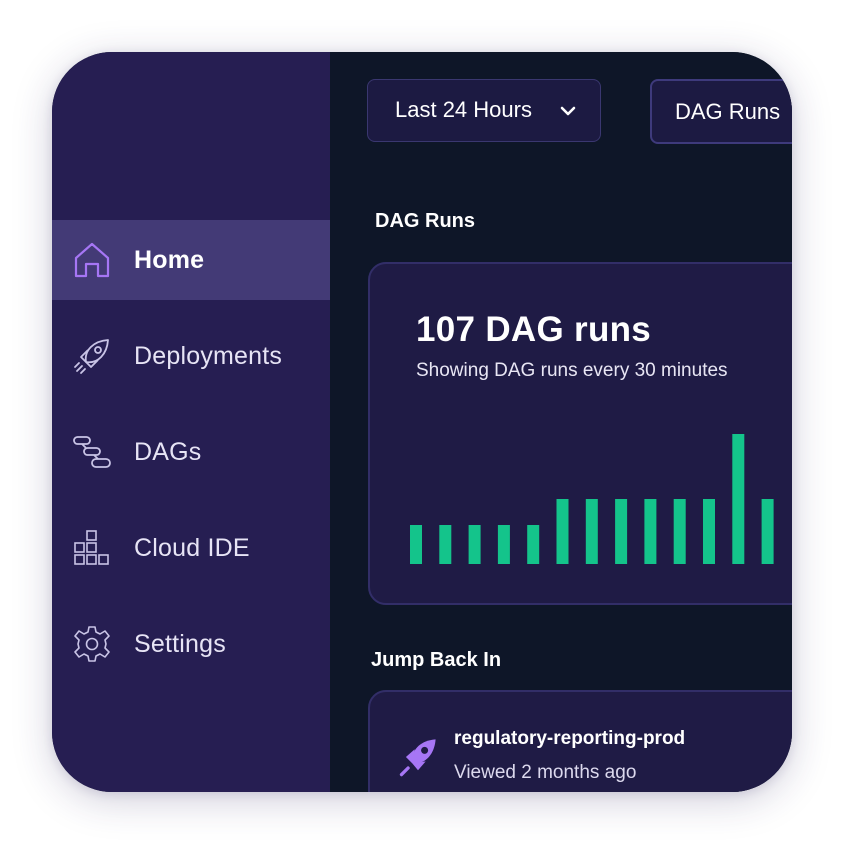 The width and height of the screenshot is (842, 842). What do you see at coordinates (570, 738) in the screenshot?
I see `deployment-name: regulatory-reporting-prod` at bounding box center [570, 738].